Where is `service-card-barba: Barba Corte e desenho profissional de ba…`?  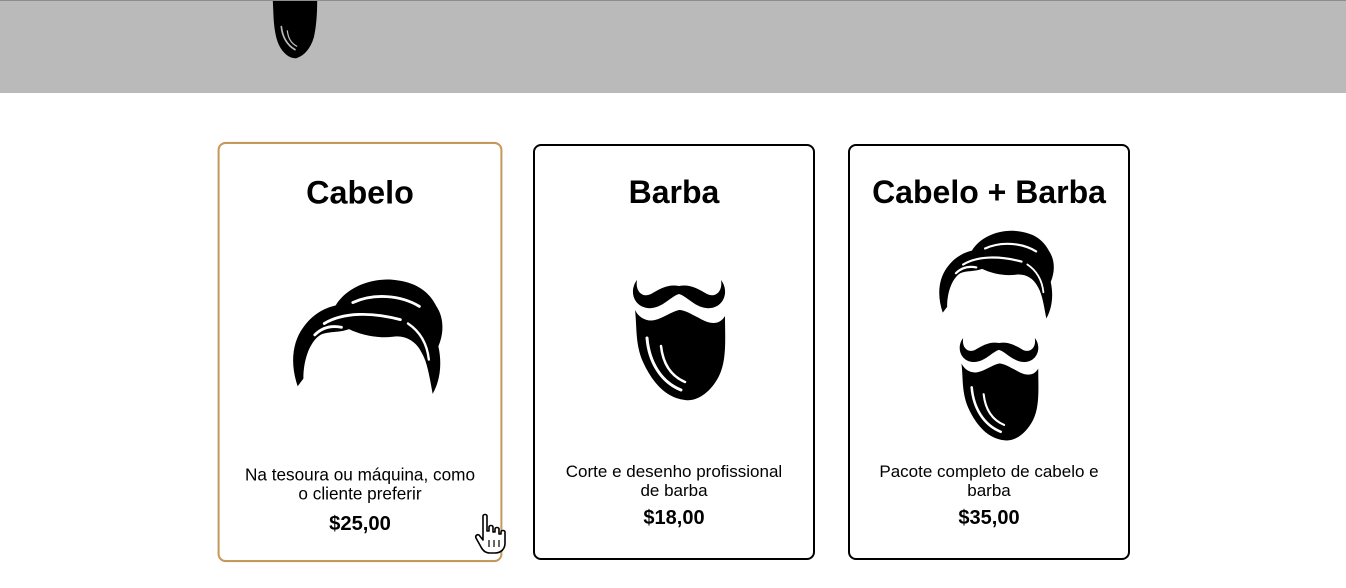 service-card-barba: Barba Corte e desenho profissional de ba… is located at coordinates (674, 352).